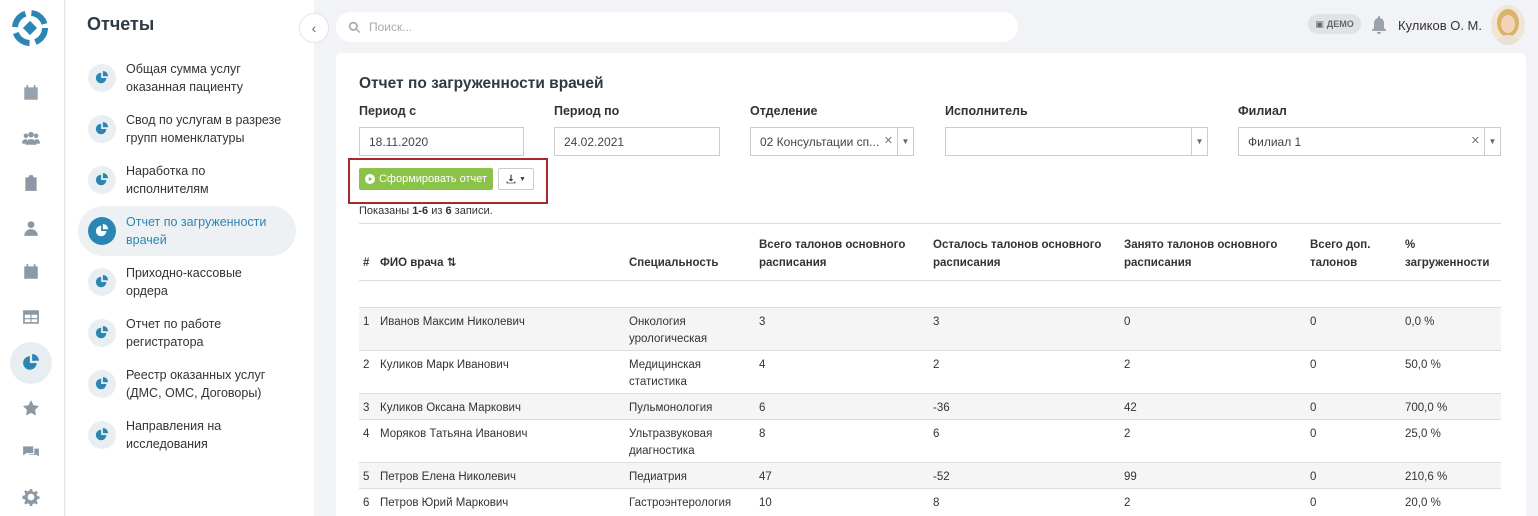 The image size is (1538, 516). I want to click on users-icon, so click(31, 138).